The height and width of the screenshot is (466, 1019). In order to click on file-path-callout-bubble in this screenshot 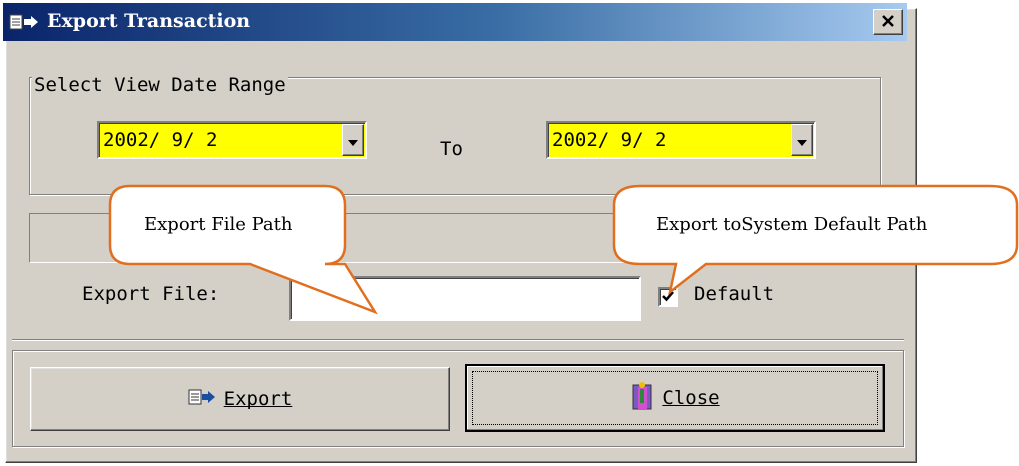, I will do `click(243, 249)`.